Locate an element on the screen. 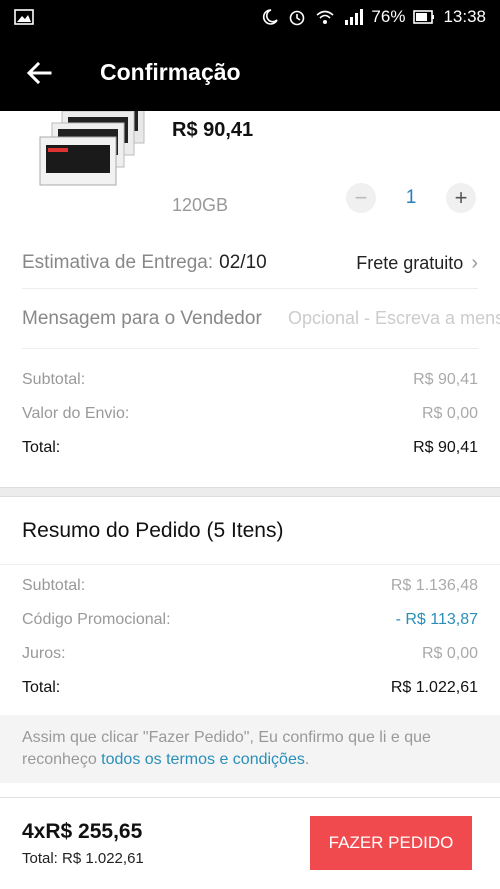 The width and height of the screenshot is (500, 889). app-bar: Confirmação is located at coordinates (250, 72).